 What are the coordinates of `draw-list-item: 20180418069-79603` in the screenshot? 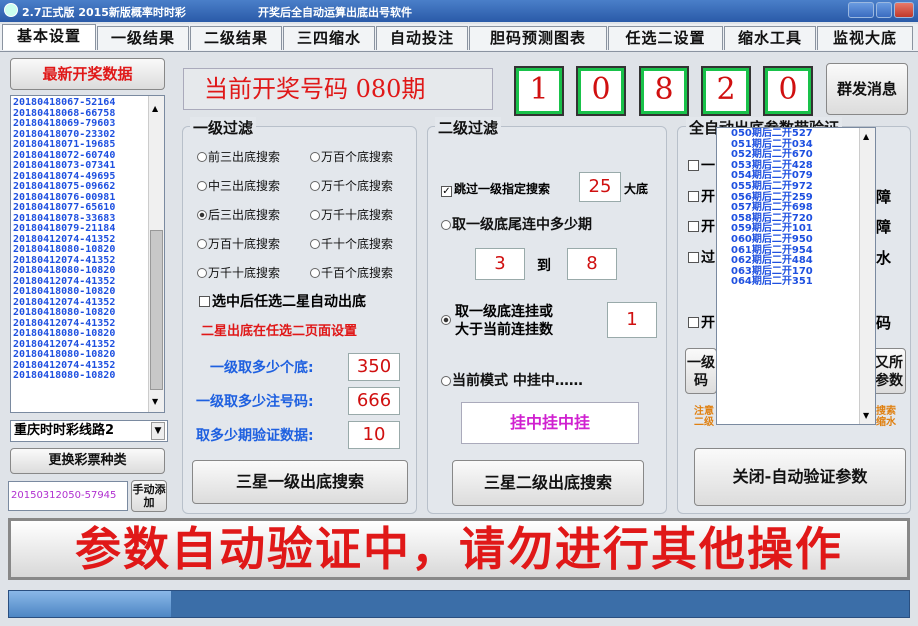 It's located at (64, 124).